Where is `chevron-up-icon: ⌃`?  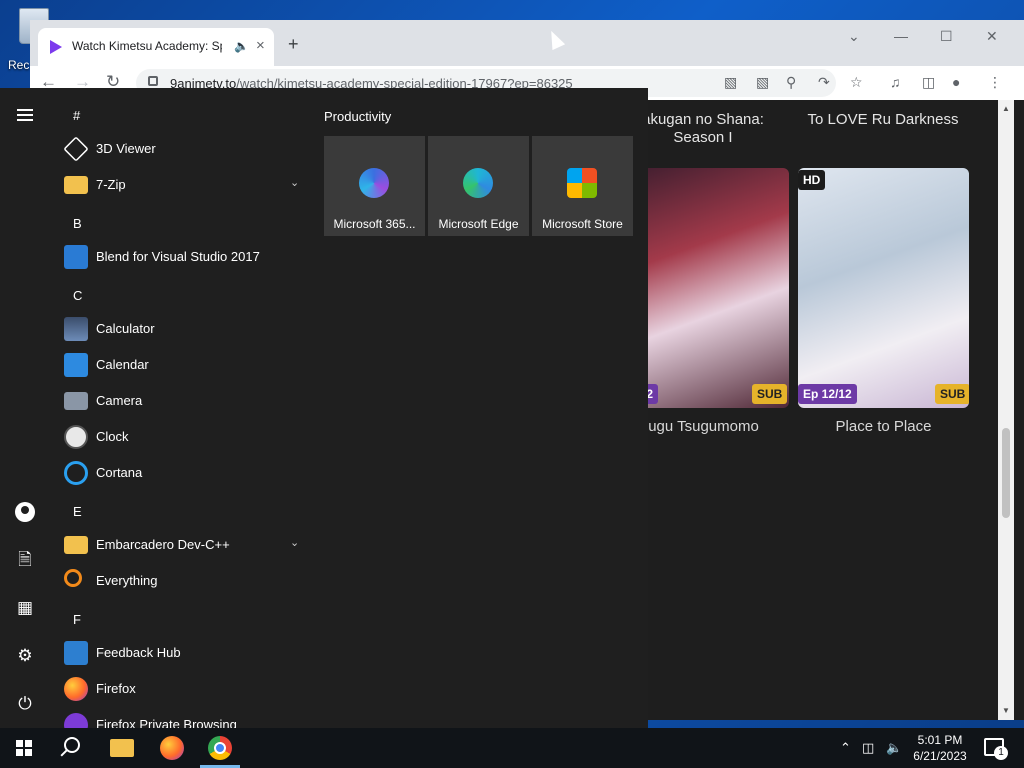 chevron-up-icon: ⌃ is located at coordinates (845, 748).